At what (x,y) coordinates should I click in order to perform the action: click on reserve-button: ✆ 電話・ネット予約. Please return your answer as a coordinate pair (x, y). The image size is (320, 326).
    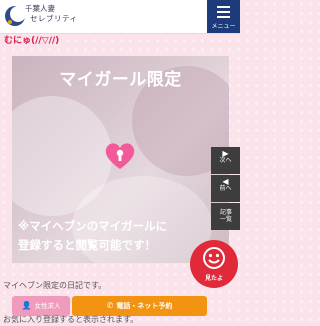
    Looking at the image, I should click on (139, 306).